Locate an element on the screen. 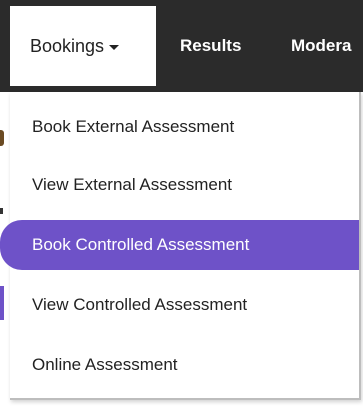 The height and width of the screenshot is (414, 363). nav-moderation: Modera is located at coordinates (321, 46).